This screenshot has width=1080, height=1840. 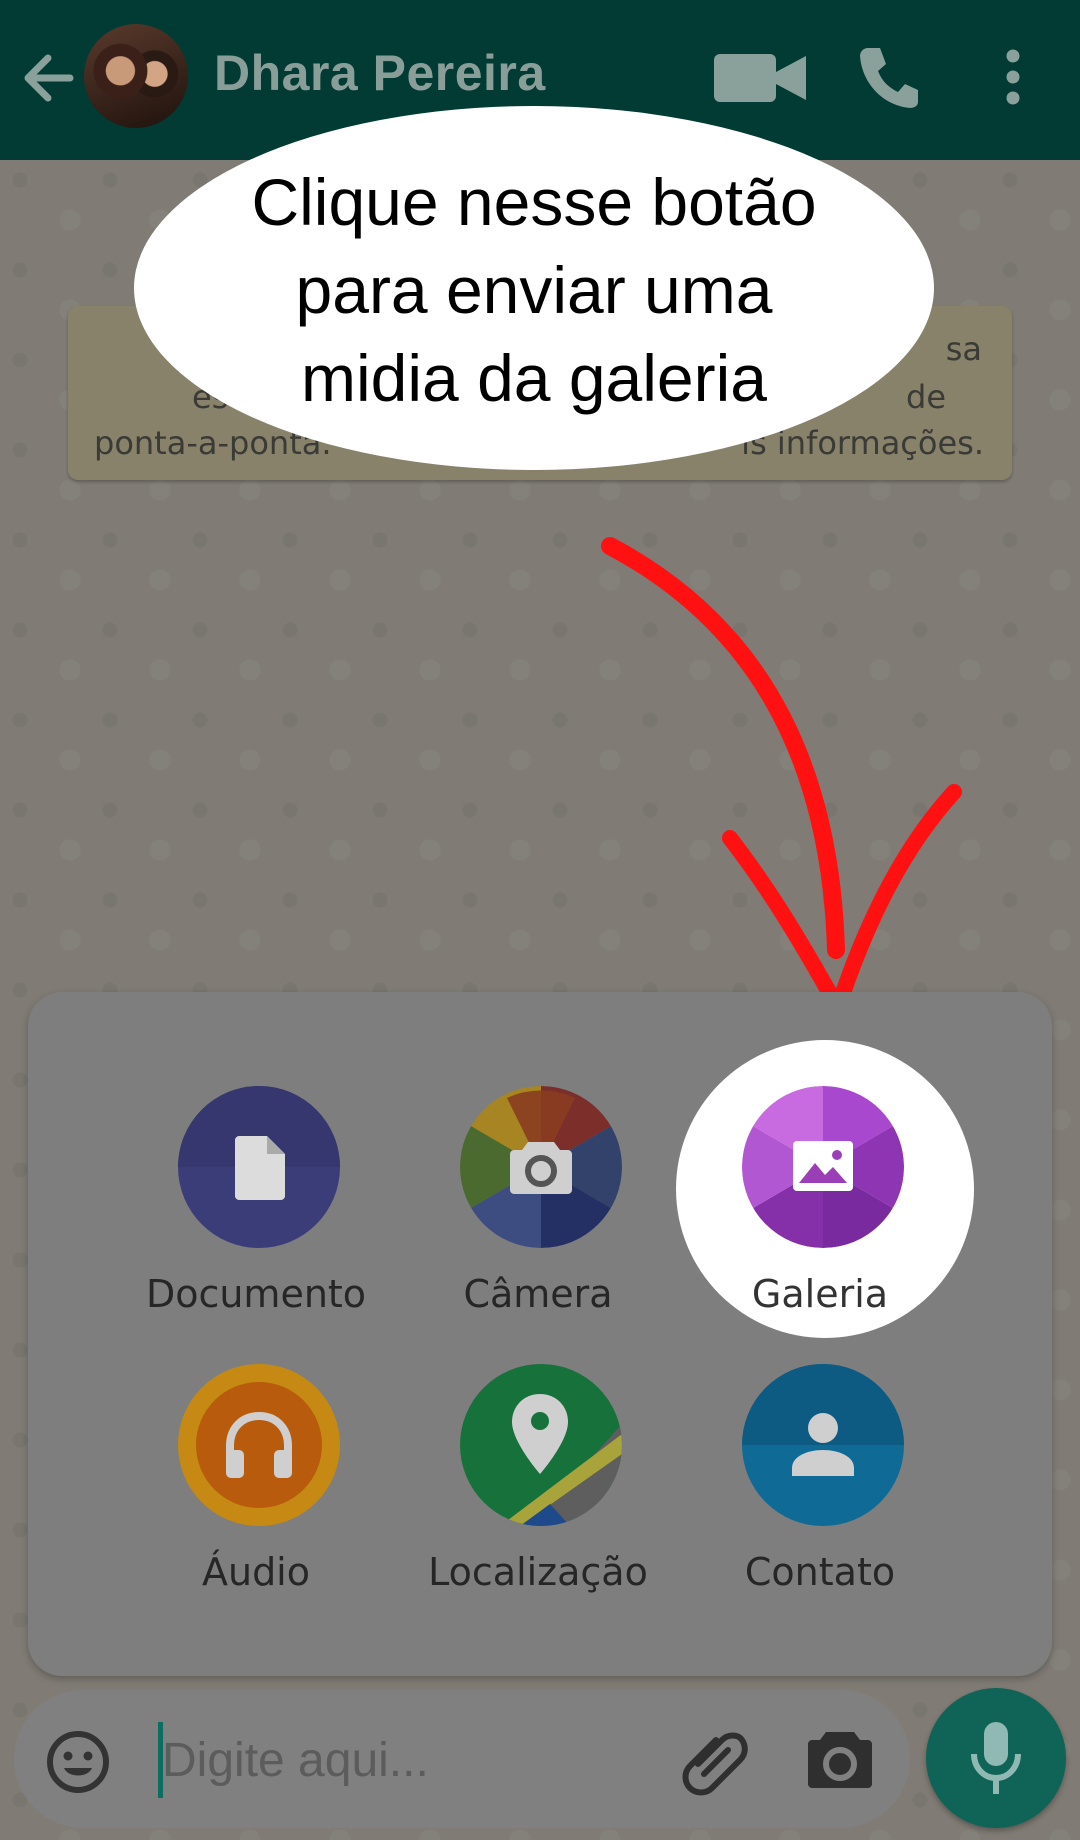 I want to click on phone-call-button, so click(x=889, y=79).